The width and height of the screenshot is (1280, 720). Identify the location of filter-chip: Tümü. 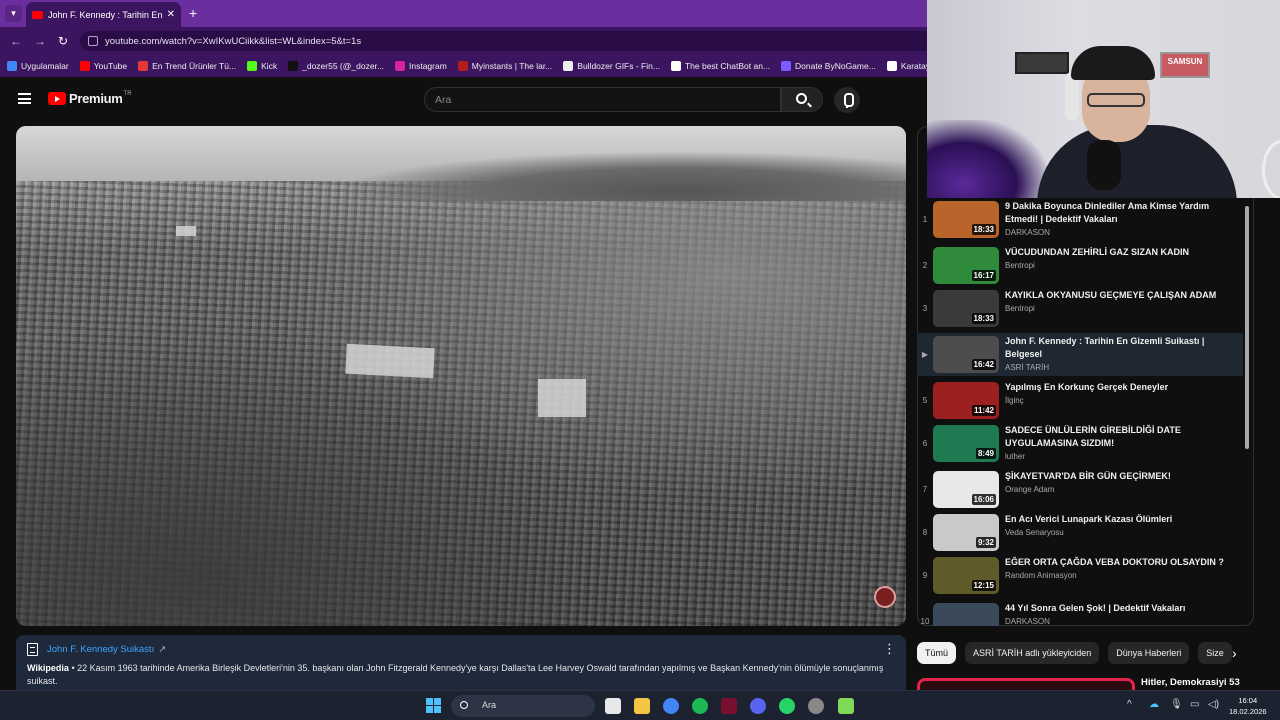
(937, 653).